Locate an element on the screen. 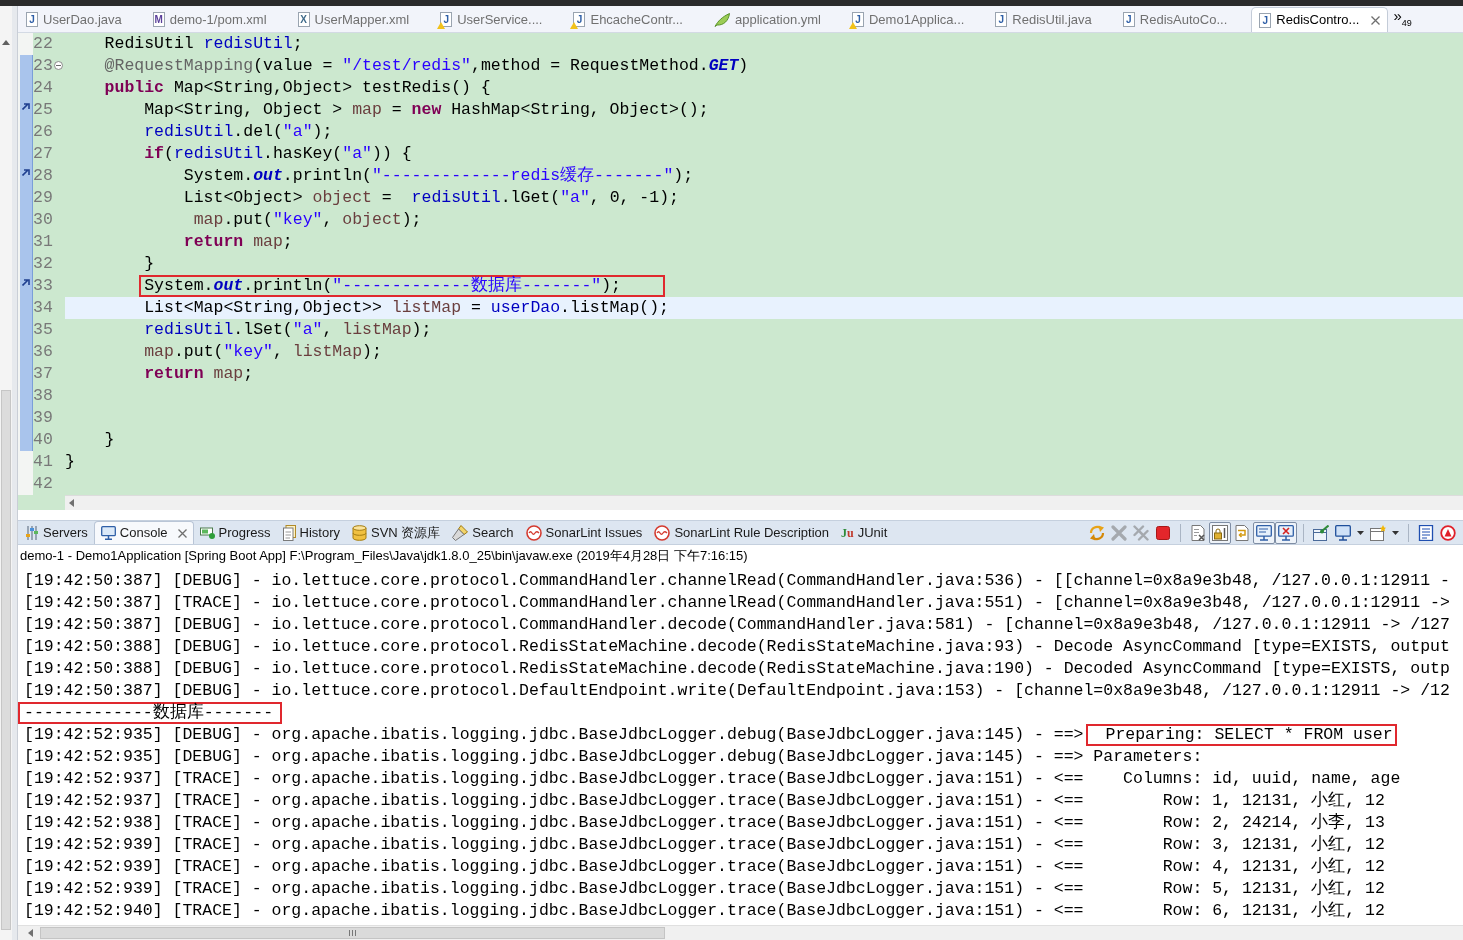 Image resolution: width=1463 pixels, height=940 pixels. line-number: 39 is located at coordinates (43, 418).